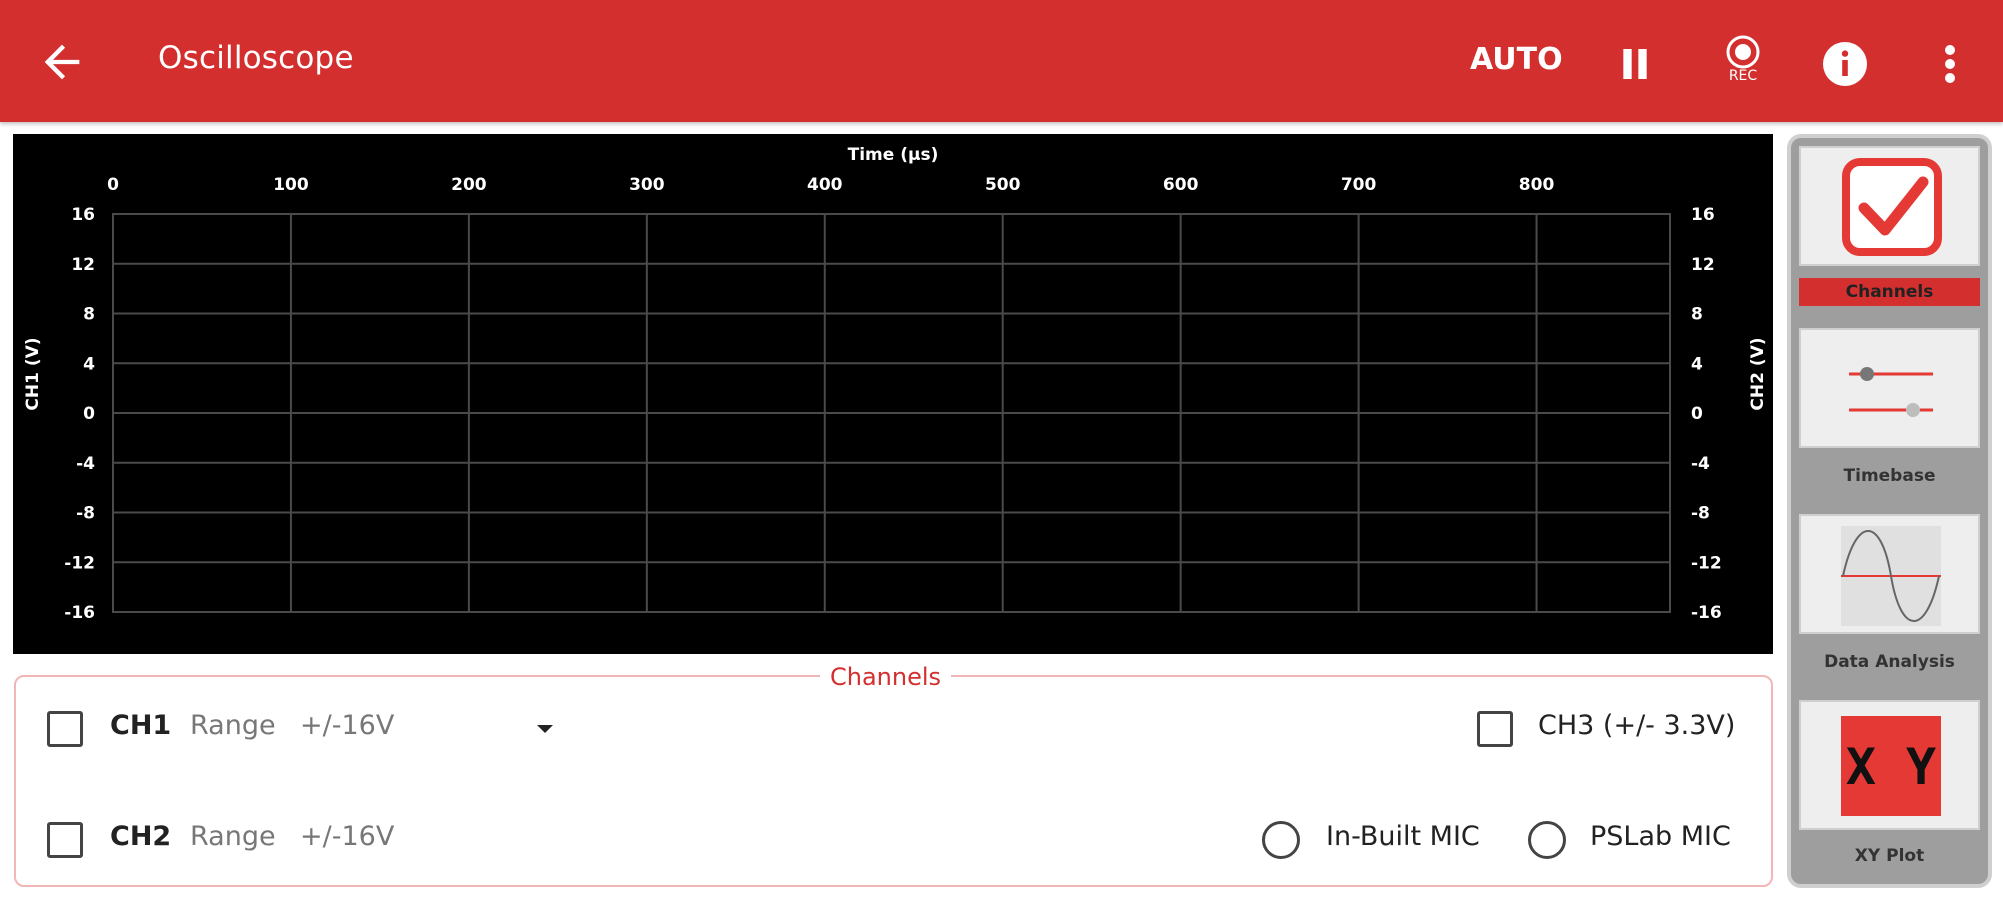  I want to click on y-axis-label-right: CH2 (V), so click(1758, 373).